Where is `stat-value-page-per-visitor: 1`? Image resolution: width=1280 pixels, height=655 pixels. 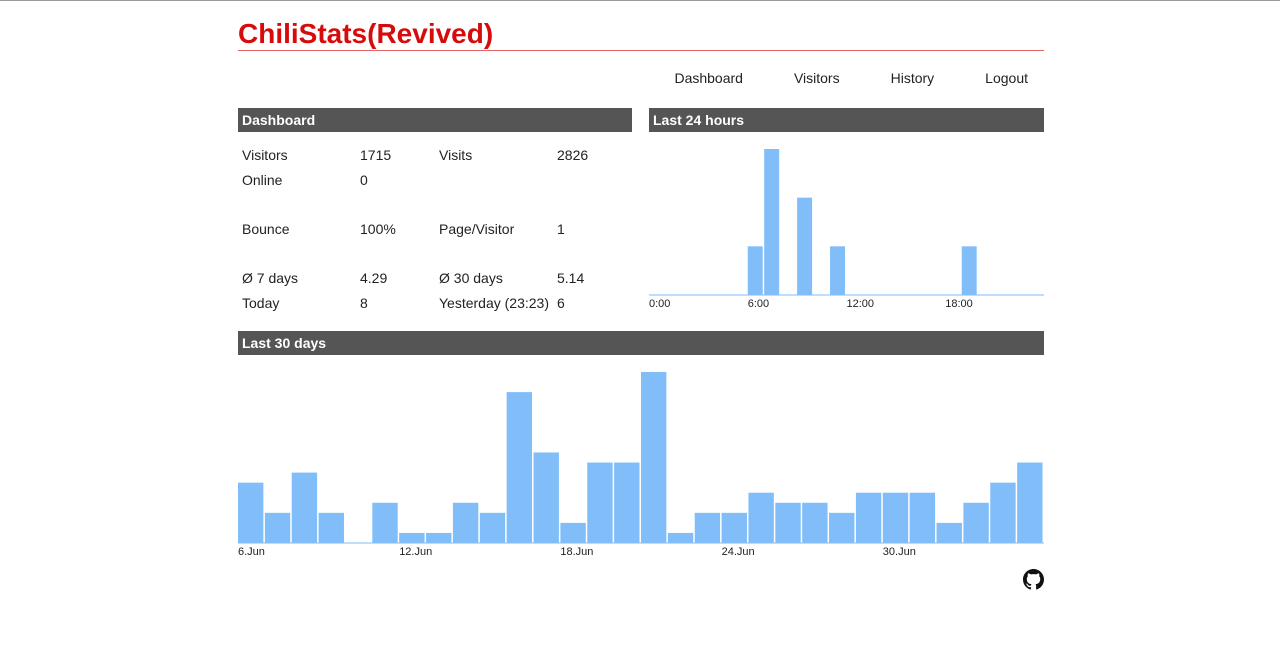 stat-value-page-per-visitor: 1 is located at coordinates (561, 229).